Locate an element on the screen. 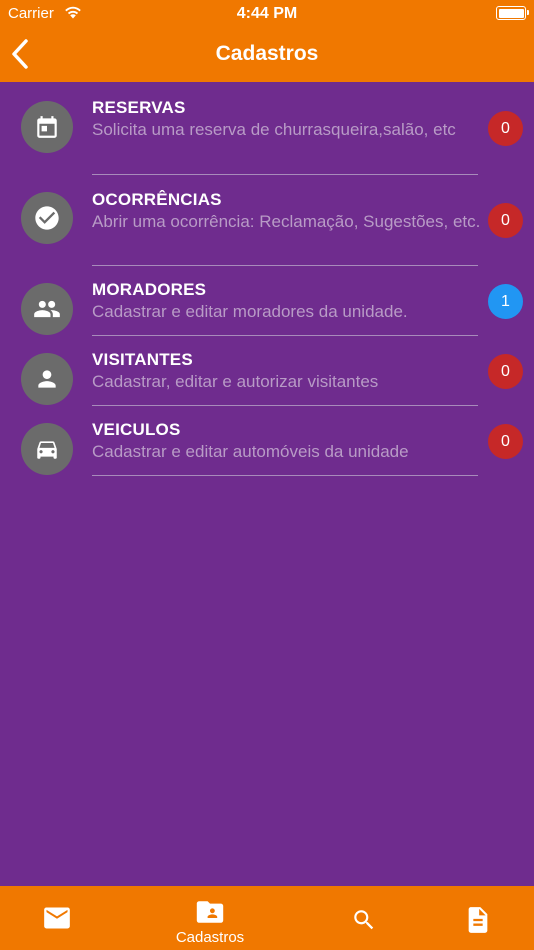 Image resolution: width=534 pixels, height=950 pixels. search-icon is located at coordinates (364, 920).